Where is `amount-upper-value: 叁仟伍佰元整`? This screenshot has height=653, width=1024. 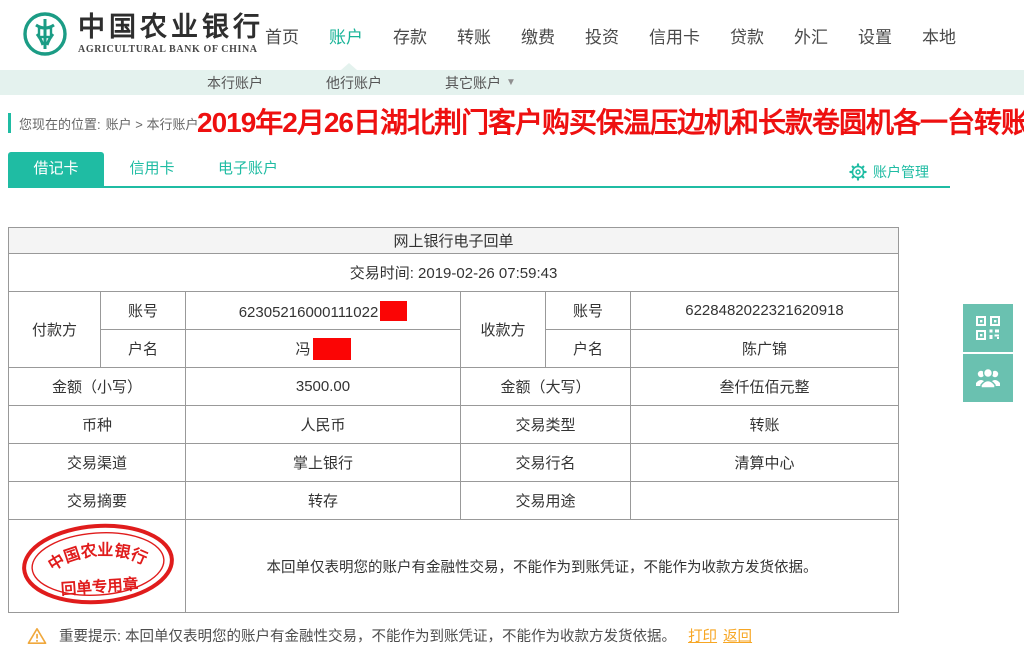
amount-upper-value: 叁仟伍佰元整 is located at coordinates (764, 386).